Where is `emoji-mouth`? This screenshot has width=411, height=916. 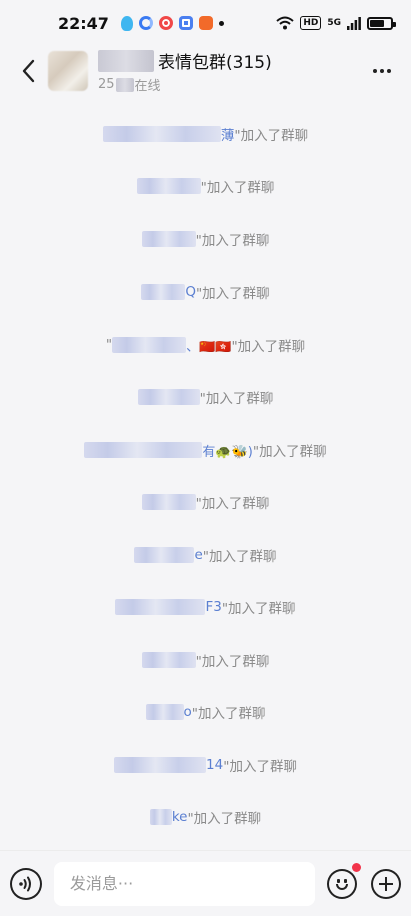 emoji-mouth is located at coordinates (342, 886).